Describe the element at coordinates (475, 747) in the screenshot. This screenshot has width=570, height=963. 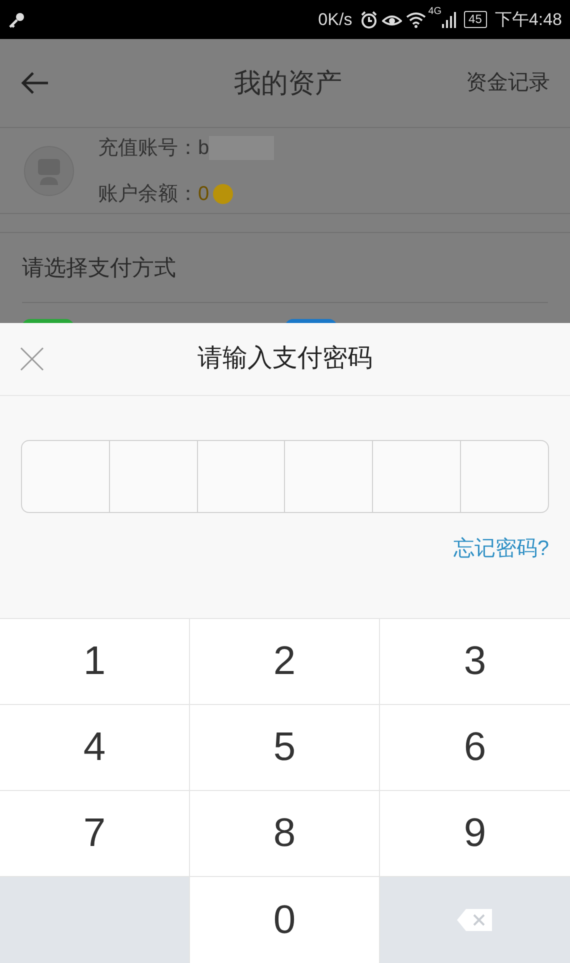
I see `digit-key: 6` at that location.